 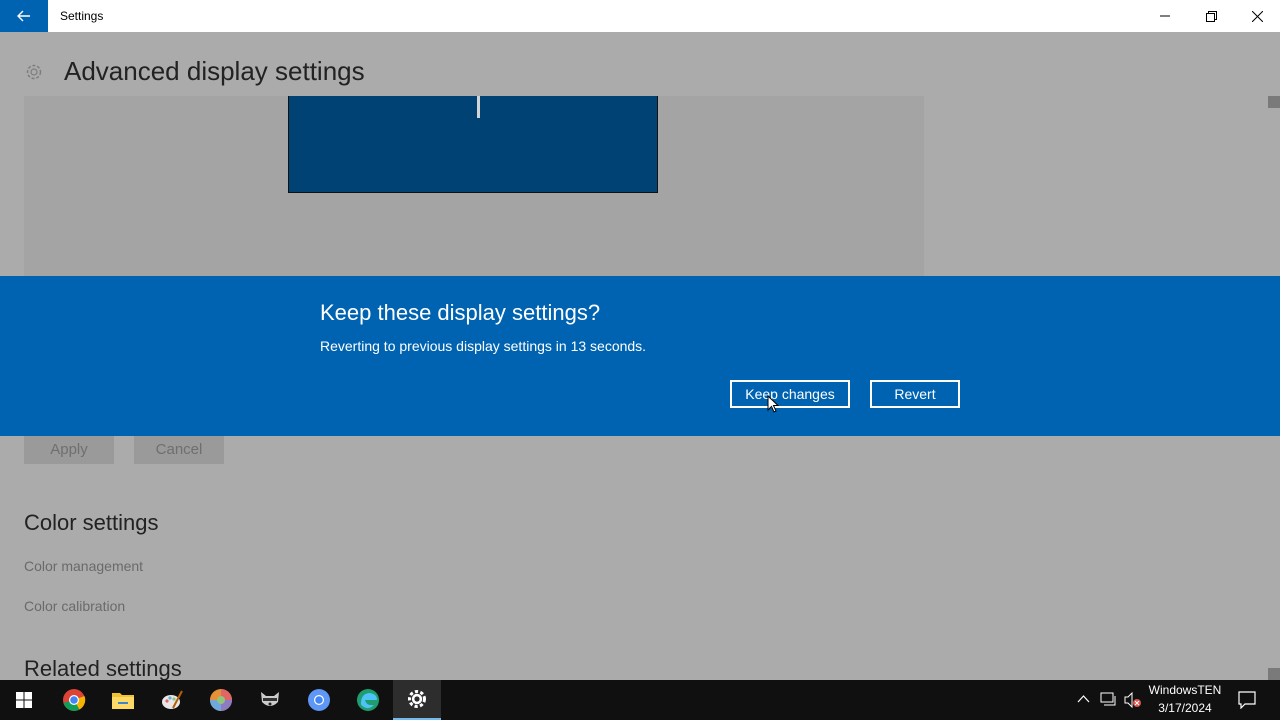 I want to click on apply-button: Apply, so click(x=69, y=449).